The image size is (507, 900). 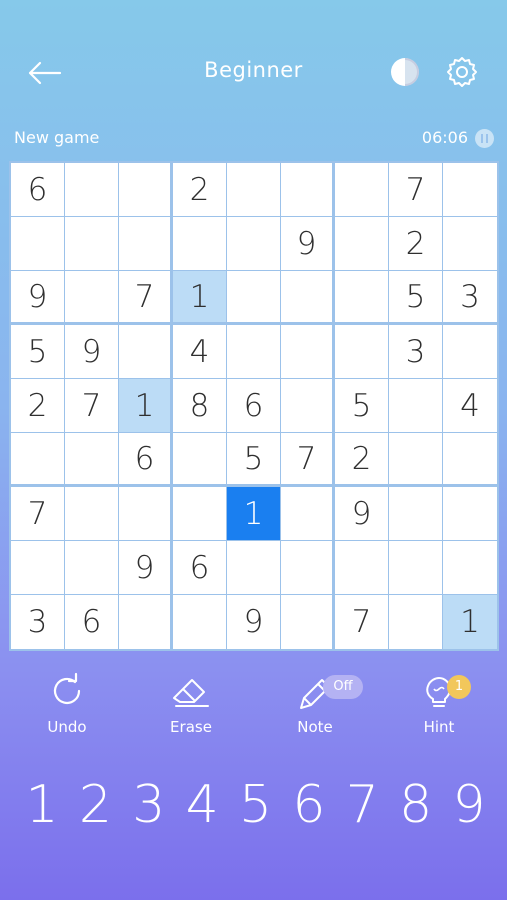 What do you see at coordinates (484, 138) in the screenshot?
I see `pause-icon` at bounding box center [484, 138].